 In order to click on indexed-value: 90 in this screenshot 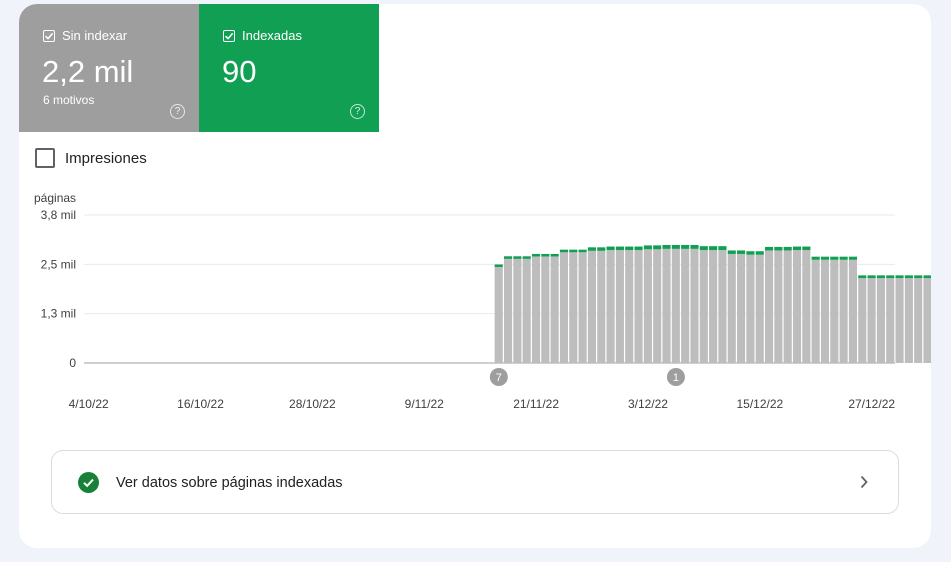, I will do `click(239, 71)`.